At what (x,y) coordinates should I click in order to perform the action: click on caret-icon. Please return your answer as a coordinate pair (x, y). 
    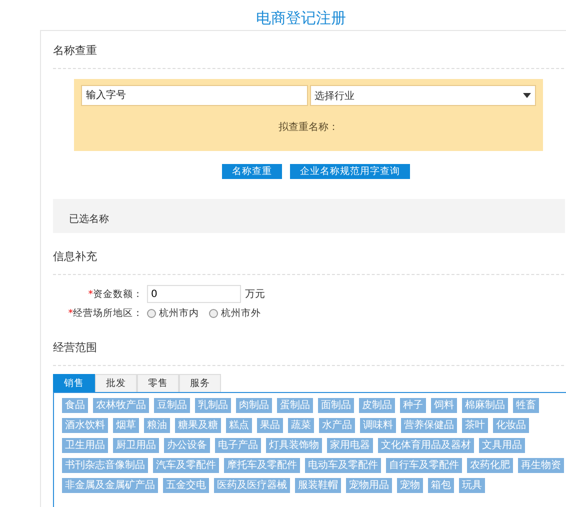
    Looking at the image, I should click on (527, 95).